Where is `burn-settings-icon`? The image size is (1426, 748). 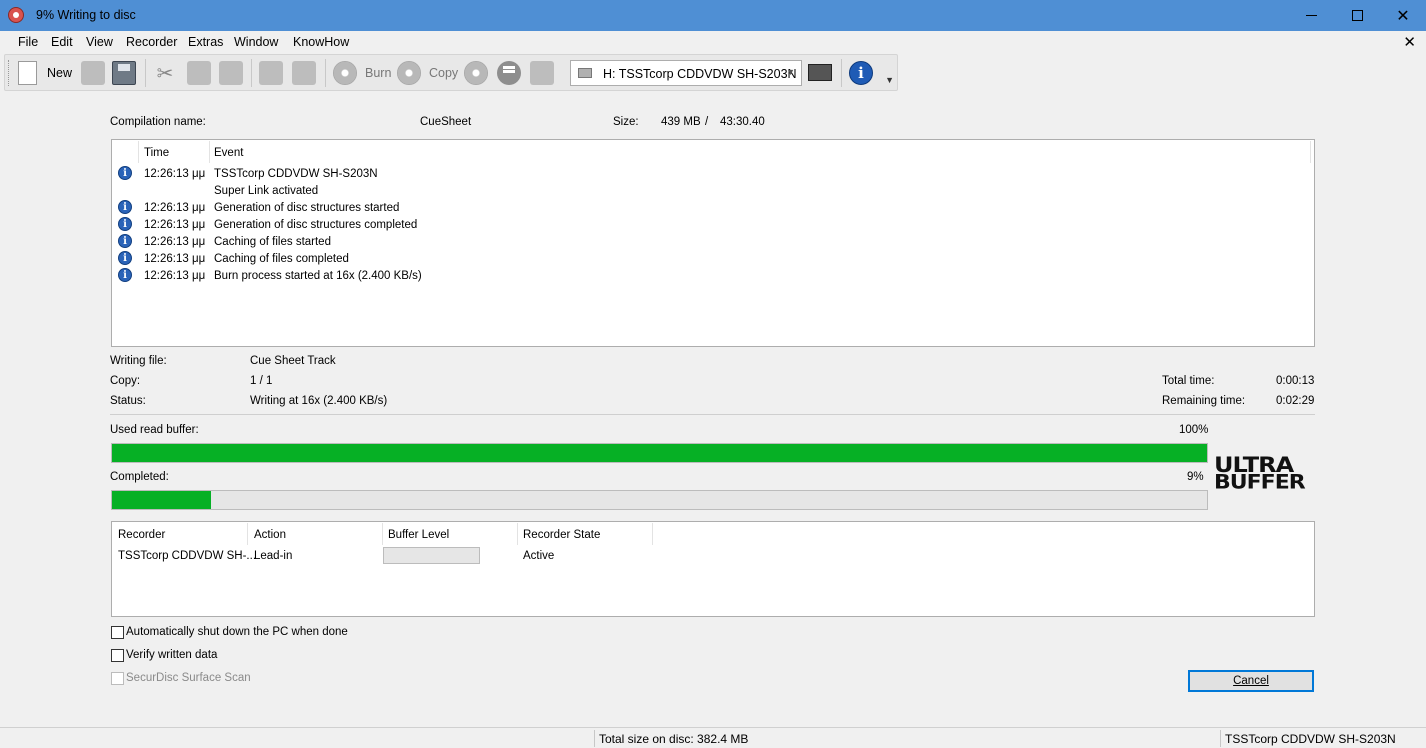 burn-settings-icon is located at coordinates (304, 73).